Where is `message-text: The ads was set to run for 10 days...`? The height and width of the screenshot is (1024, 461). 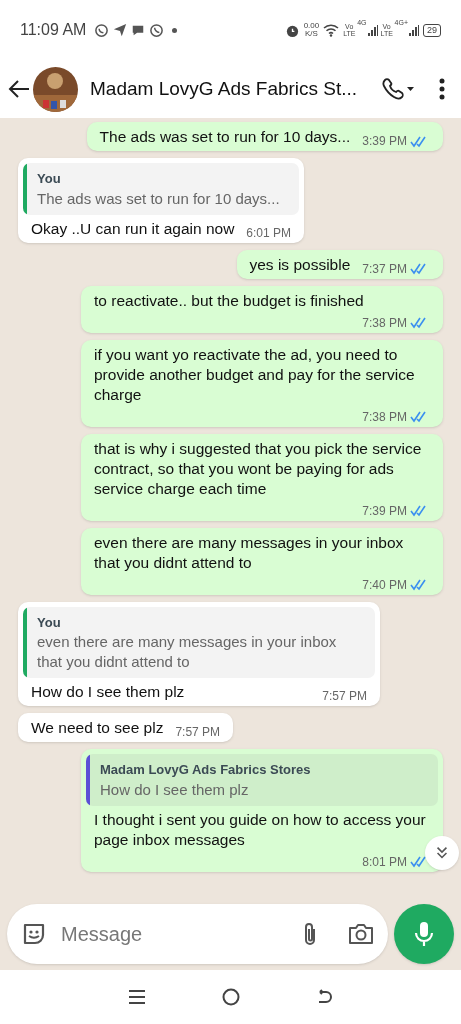 message-text: The ads was set to run for 10 days... is located at coordinates (225, 137).